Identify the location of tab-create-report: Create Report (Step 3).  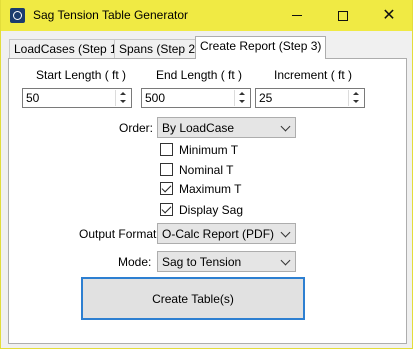
(261, 47).